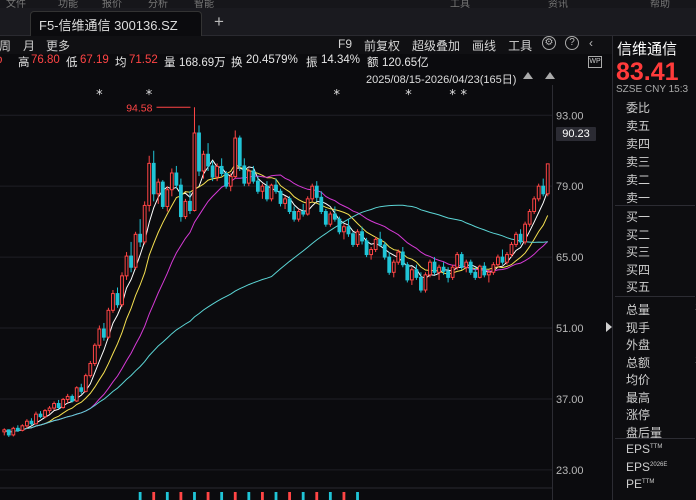 The height and width of the screenshot is (500, 696). What do you see at coordinates (345, 45) in the screenshot?
I see `f9-button: F9` at bounding box center [345, 45].